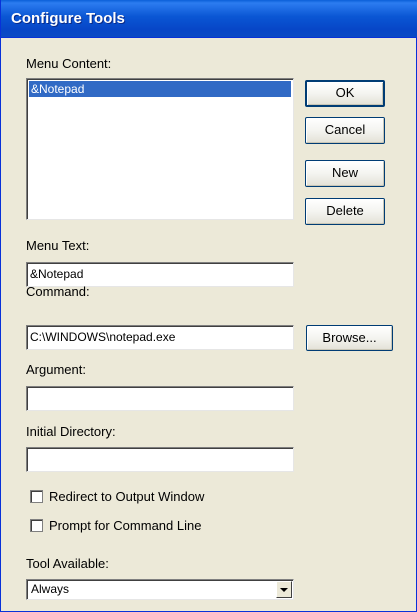 The image size is (417, 612). Describe the element at coordinates (56, 369) in the screenshot. I see `argument-label: Argument:` at that location.